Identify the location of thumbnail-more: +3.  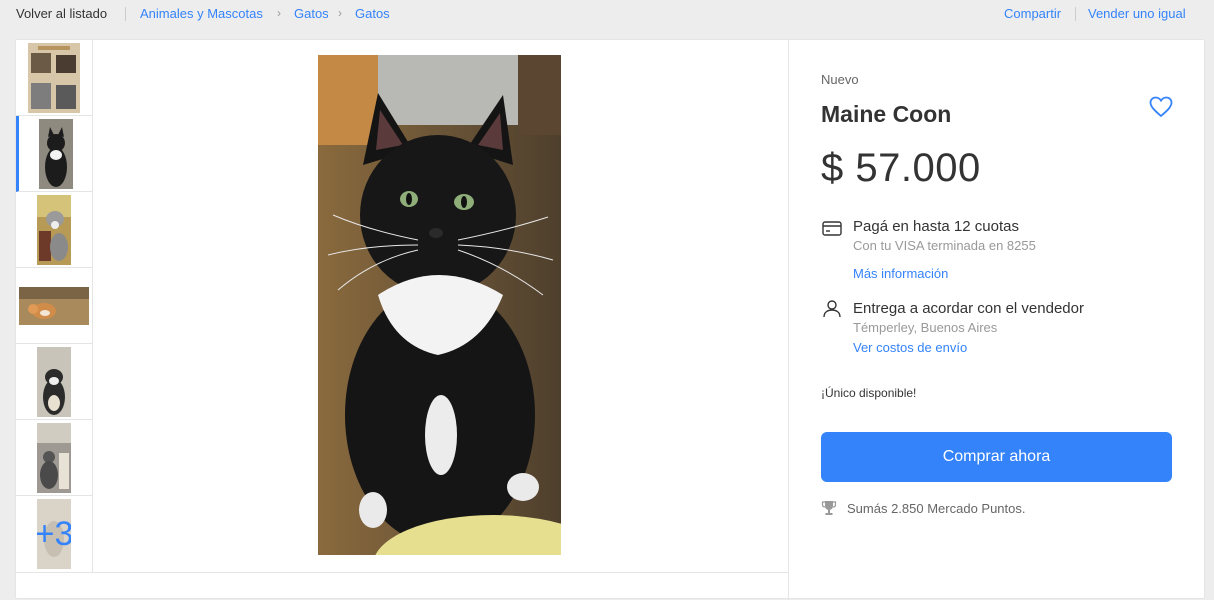
(54, 534).